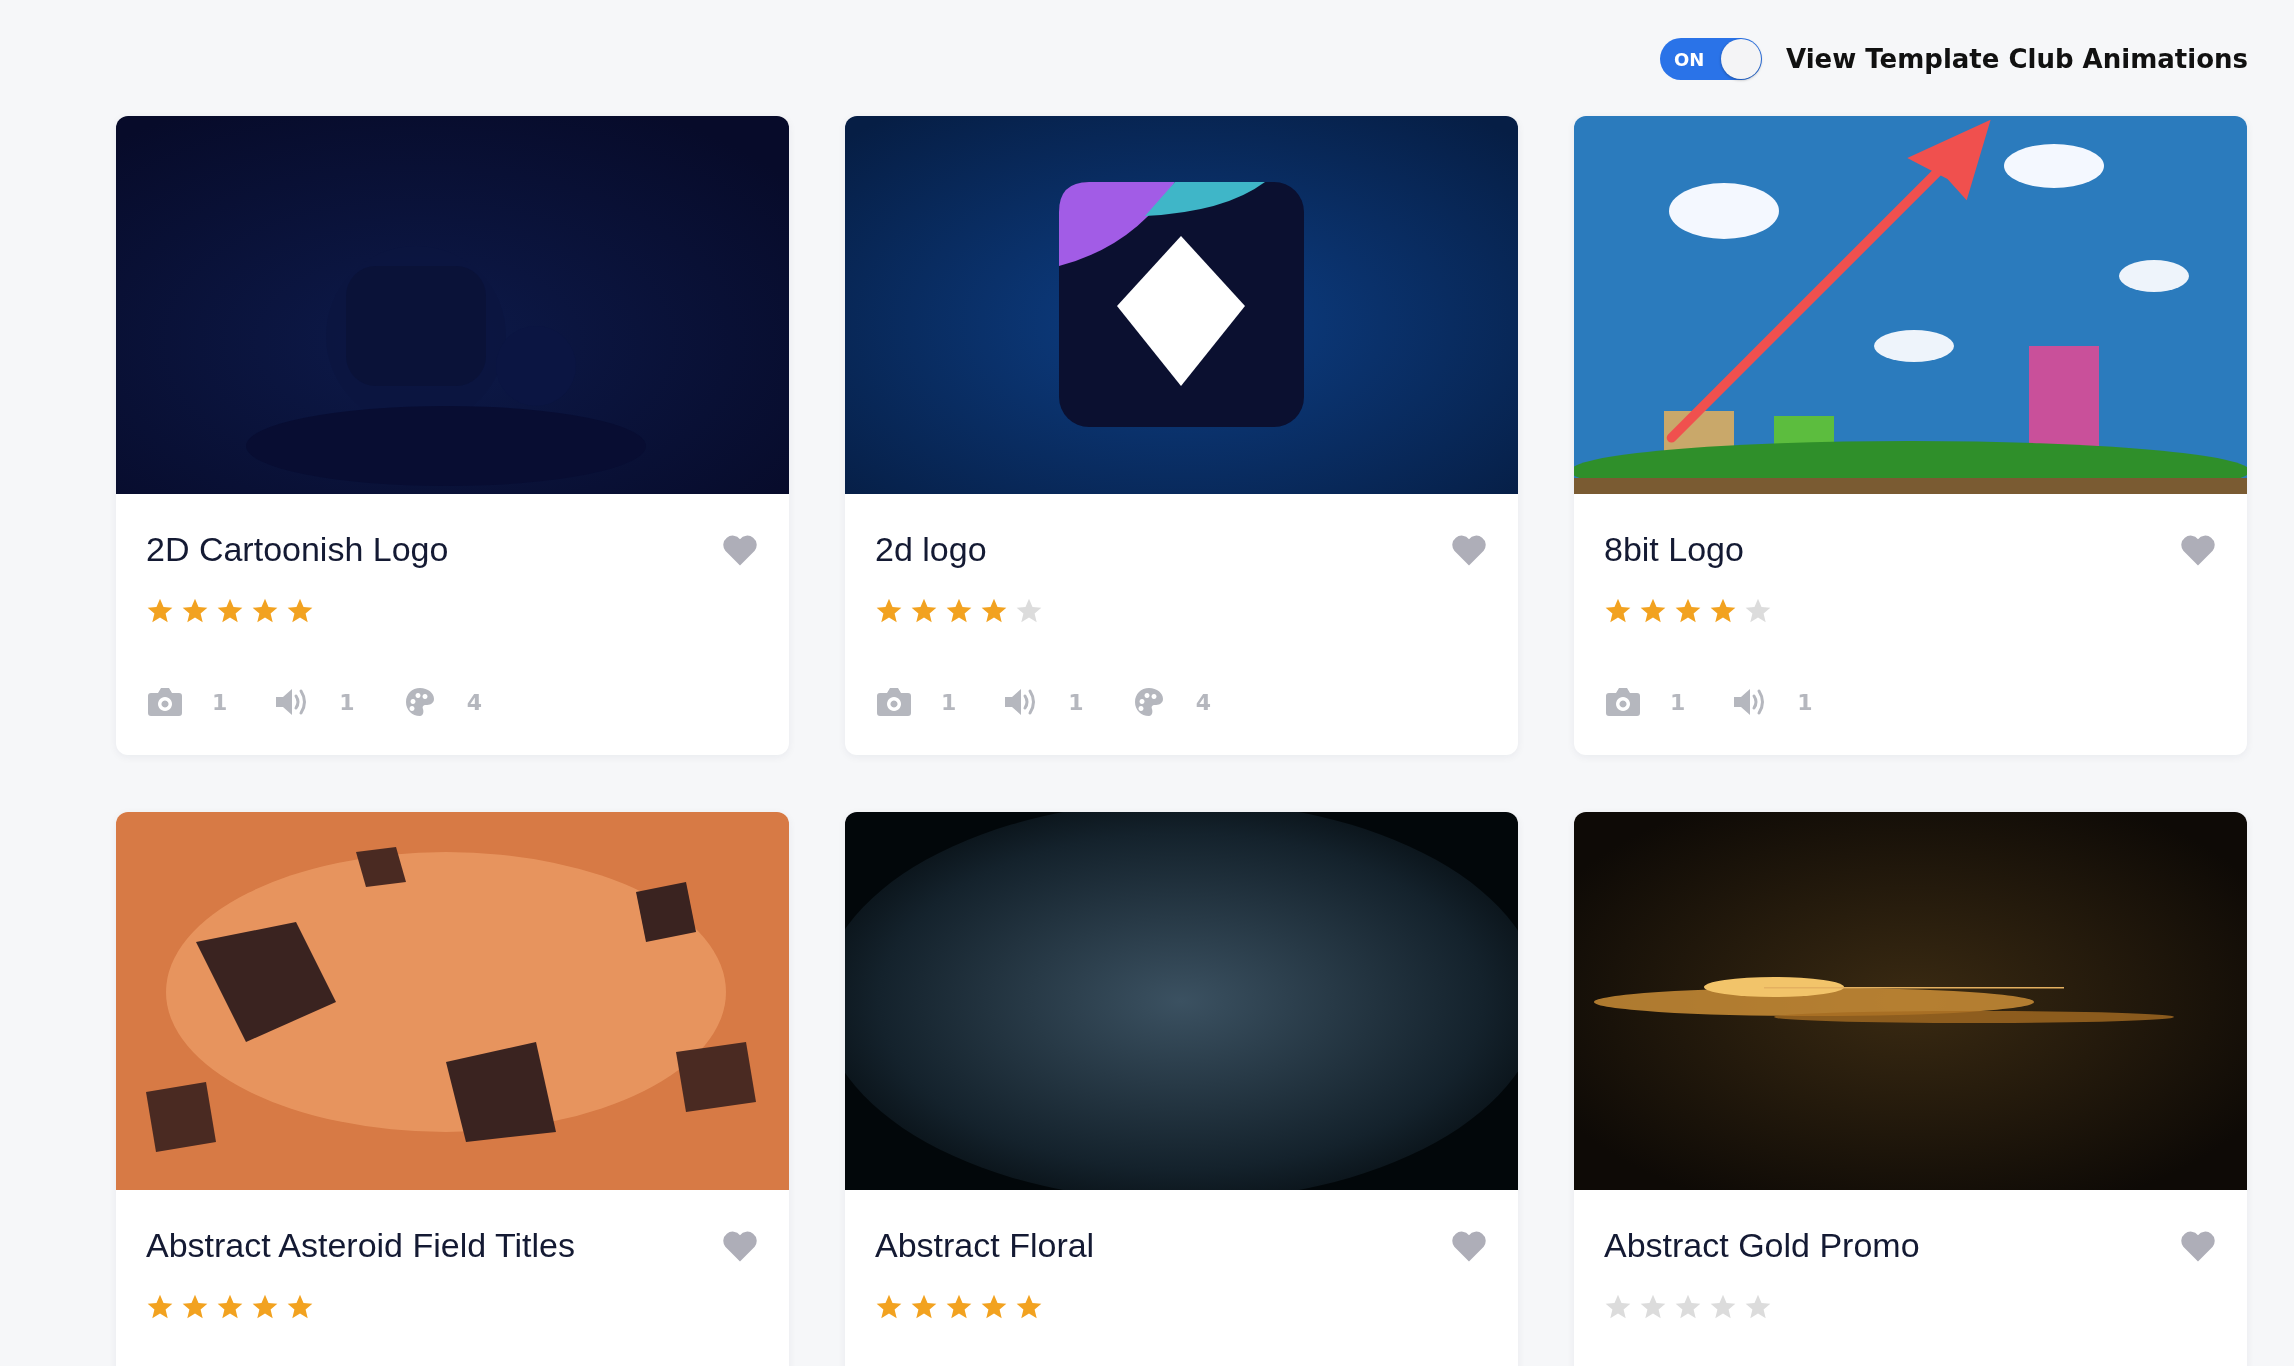 Image resolution: width=2294 pixels, height=1366 pixels. I want to click on template-card: Abstract Asteroid Field Titles, so click(452, 1089).